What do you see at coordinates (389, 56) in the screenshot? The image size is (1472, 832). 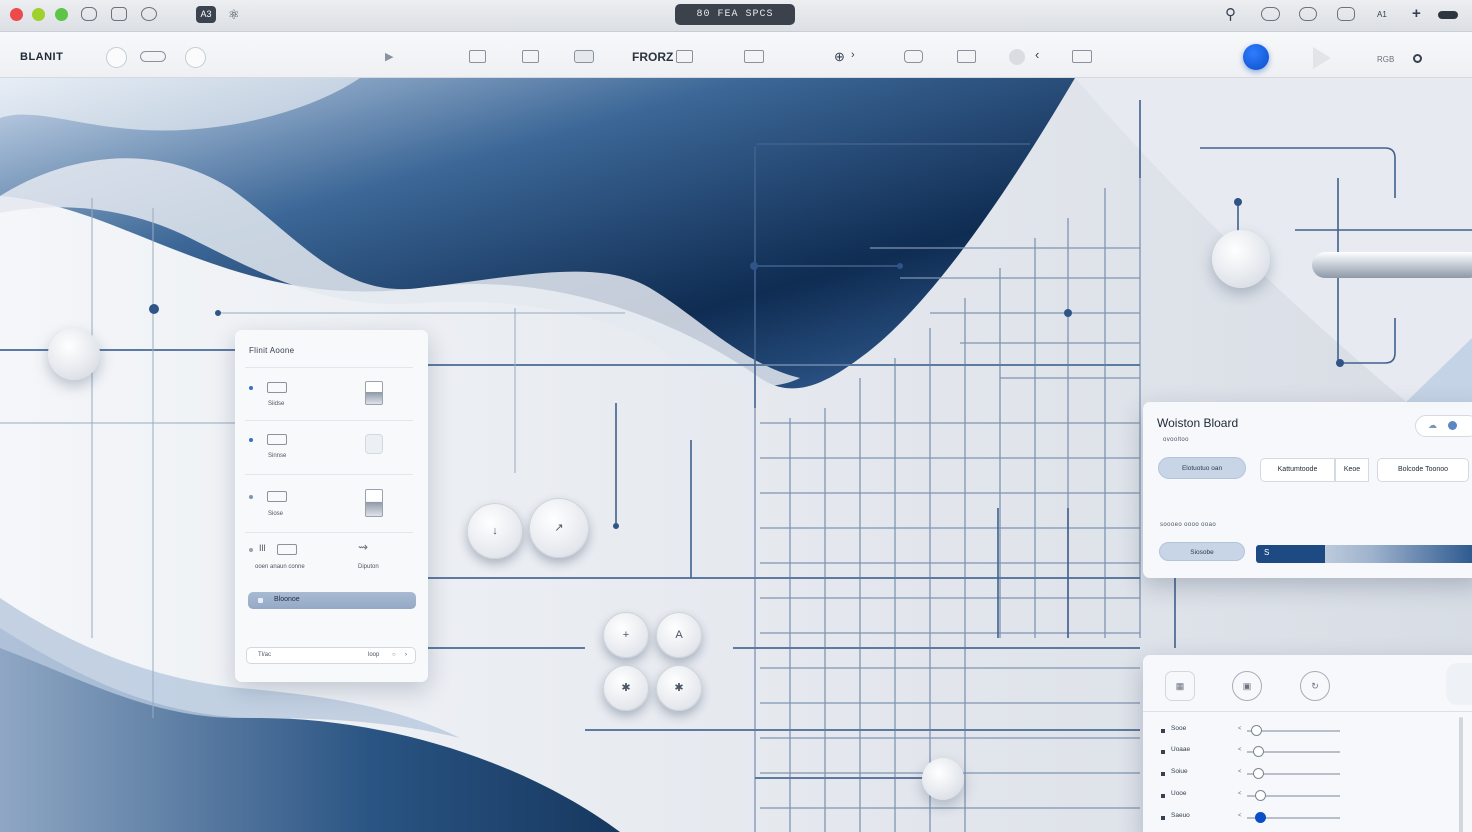 I see `play-icon: ▶` at bounding box center [389, 56].